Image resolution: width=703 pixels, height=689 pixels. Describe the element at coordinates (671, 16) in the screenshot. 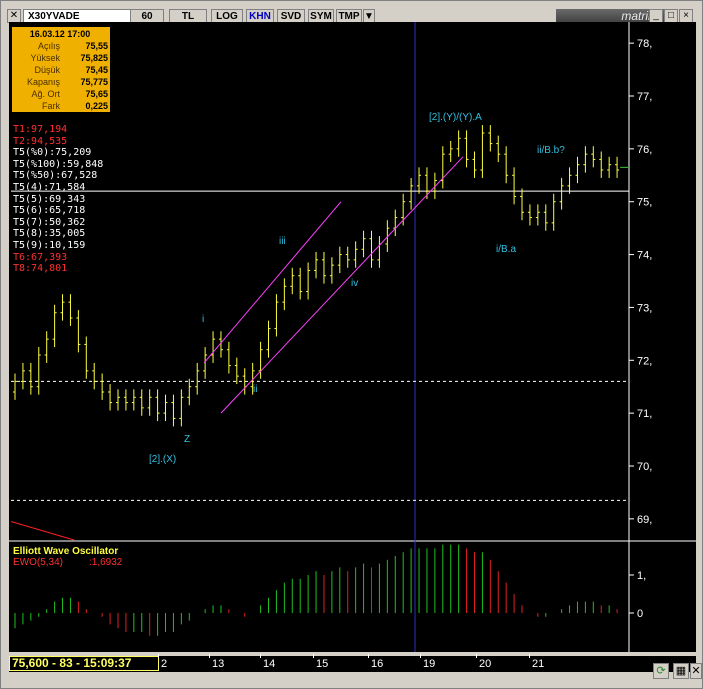

I see `restore-button: □` at that location.